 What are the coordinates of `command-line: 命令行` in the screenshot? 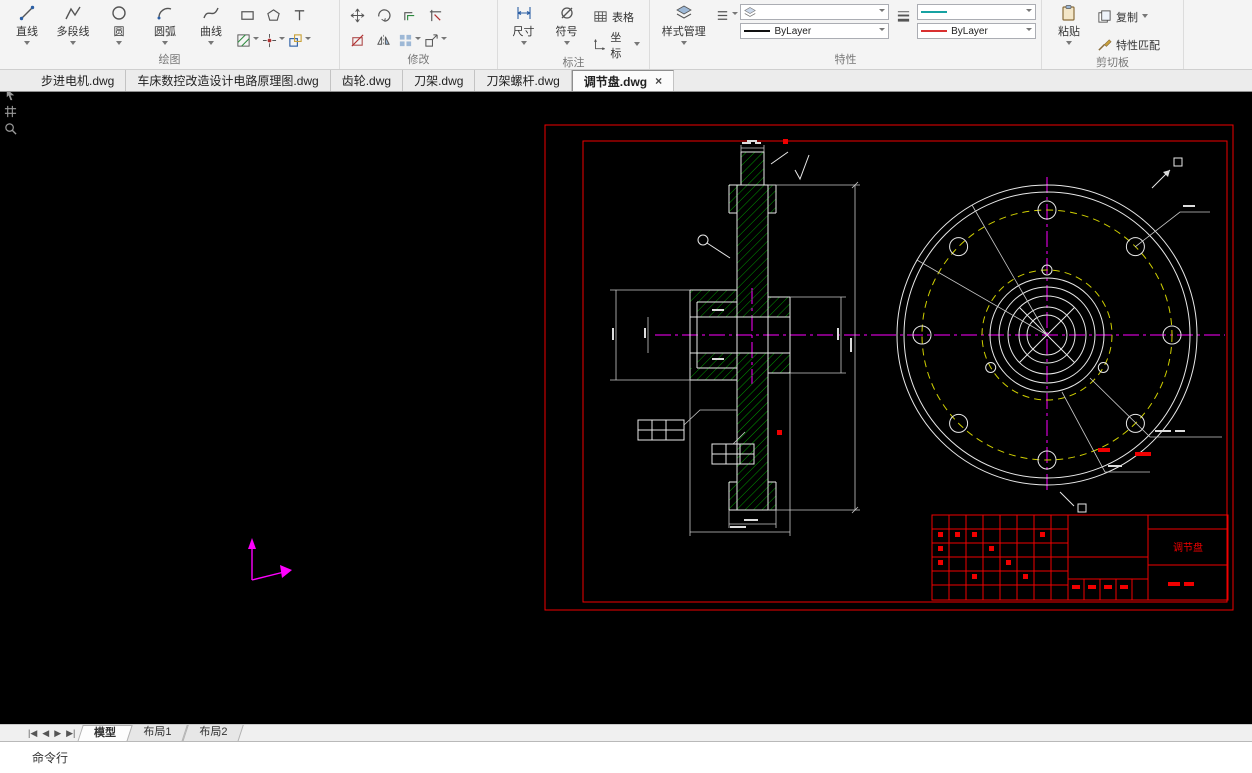 It's located at (626, 757).